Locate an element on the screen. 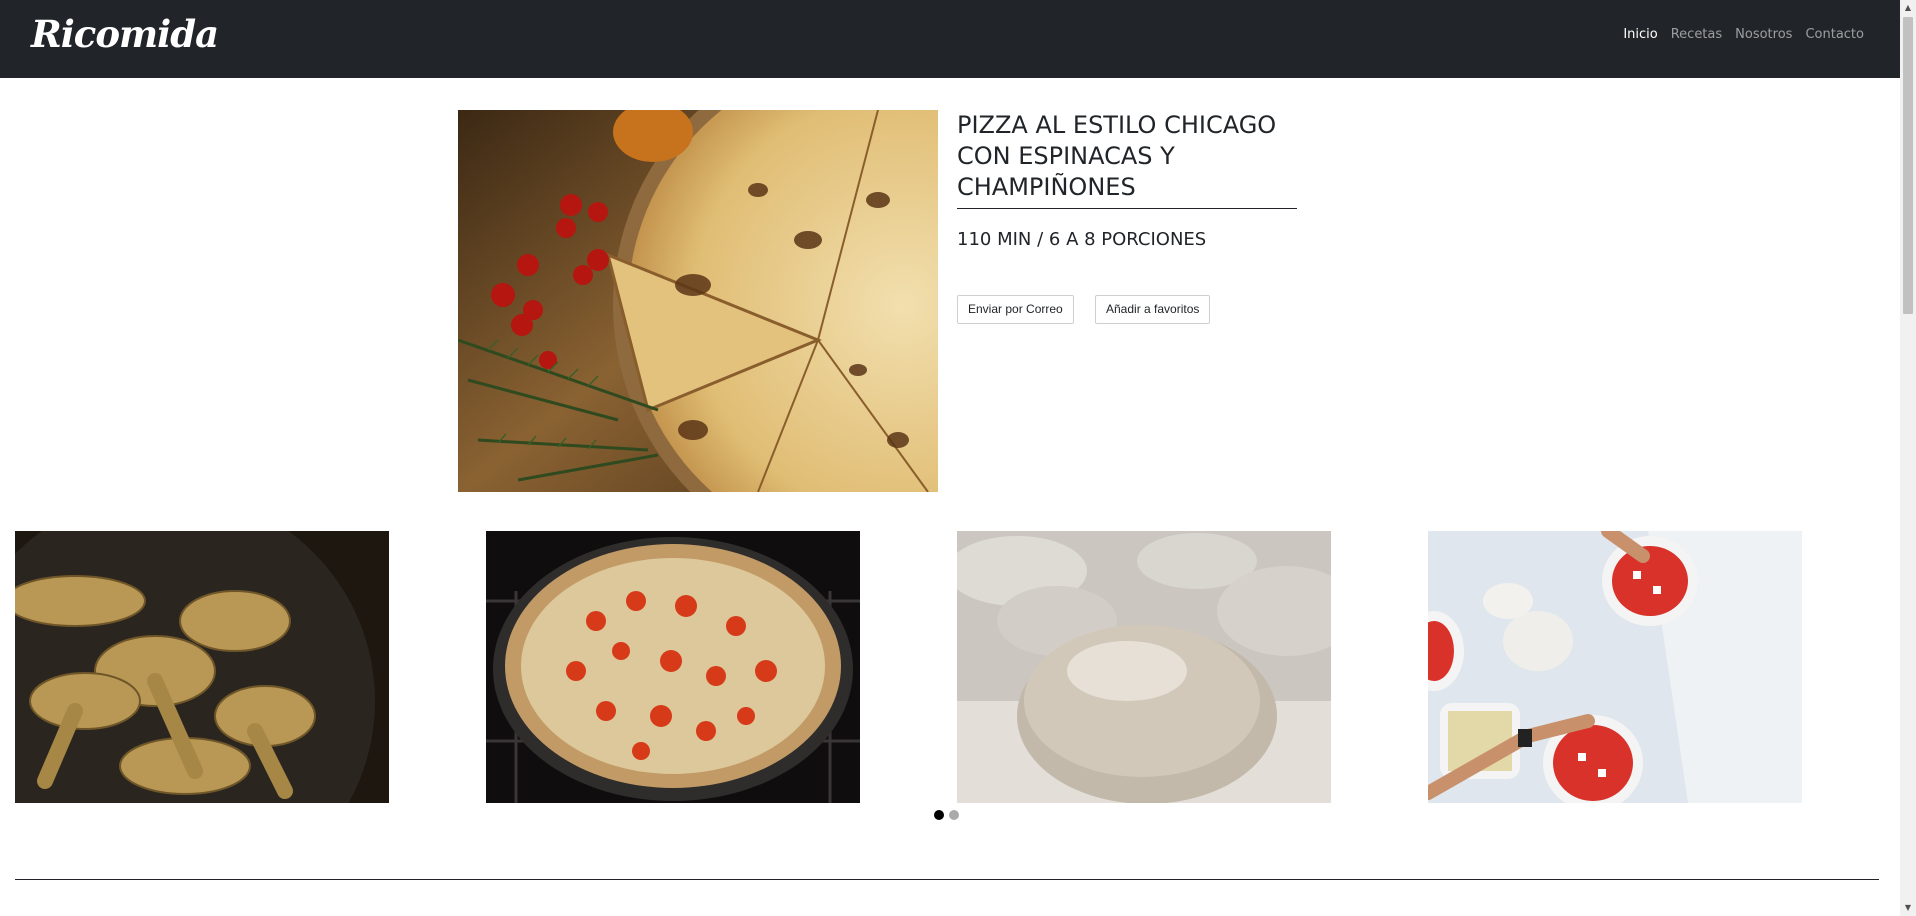 Image resolution: width=1916 pixels, height=916 pixels. section-divider is located at coordinates (947, 879).